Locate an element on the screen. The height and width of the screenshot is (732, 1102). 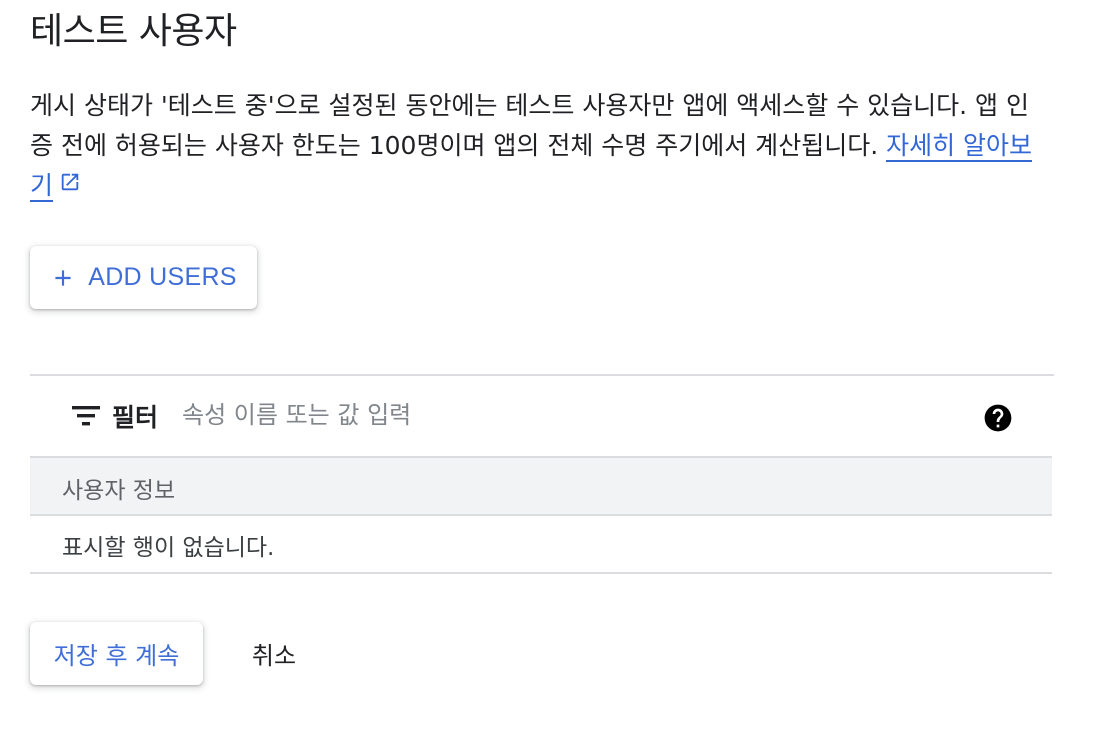
filter-input is located at coordinates (562, 415).